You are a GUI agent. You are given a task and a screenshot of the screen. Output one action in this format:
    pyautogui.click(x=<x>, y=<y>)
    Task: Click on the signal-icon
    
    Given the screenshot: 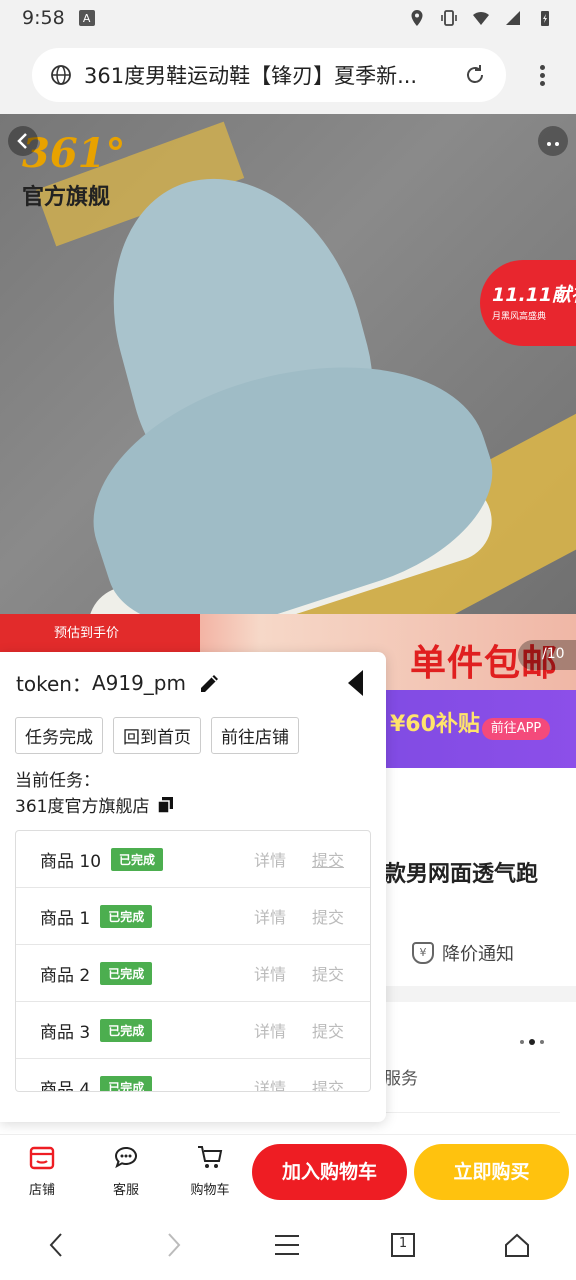 What is the action you would take?
    pyautogui.click(x=513, y=18)
    